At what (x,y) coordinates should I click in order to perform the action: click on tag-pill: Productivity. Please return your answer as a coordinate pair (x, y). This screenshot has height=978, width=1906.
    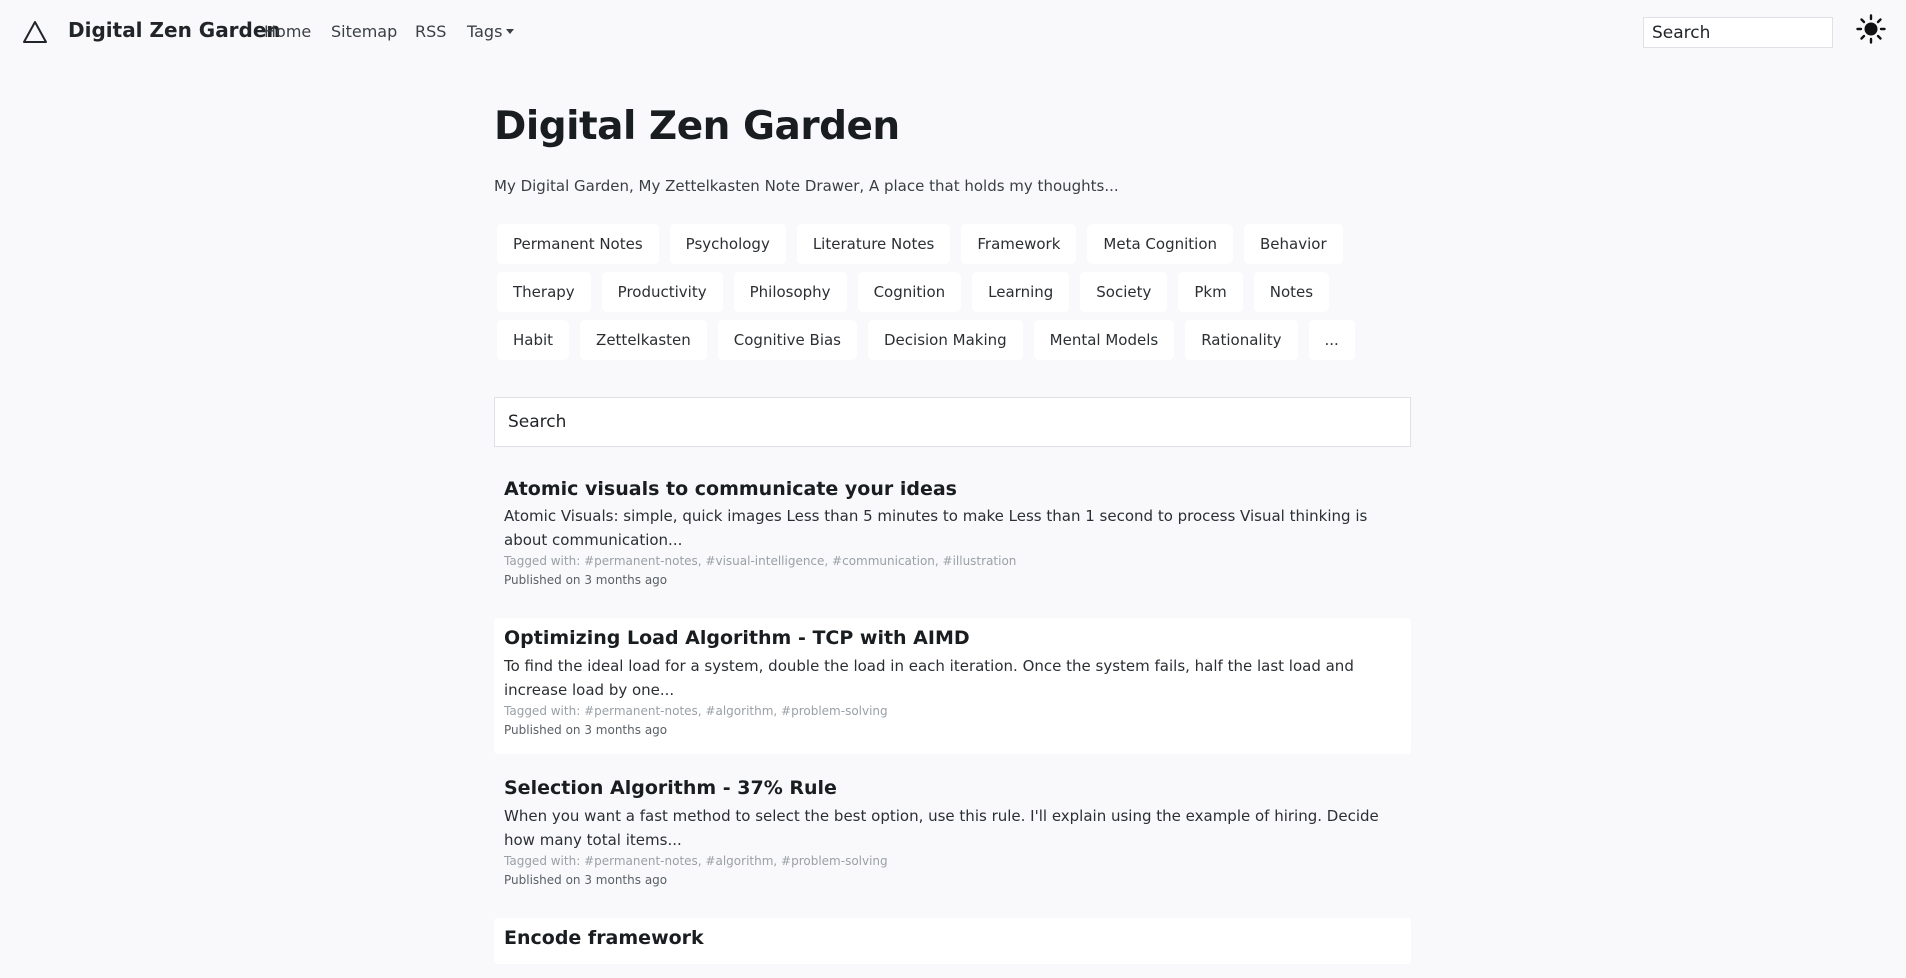
    Looking at the image, I should click on (662, 291).